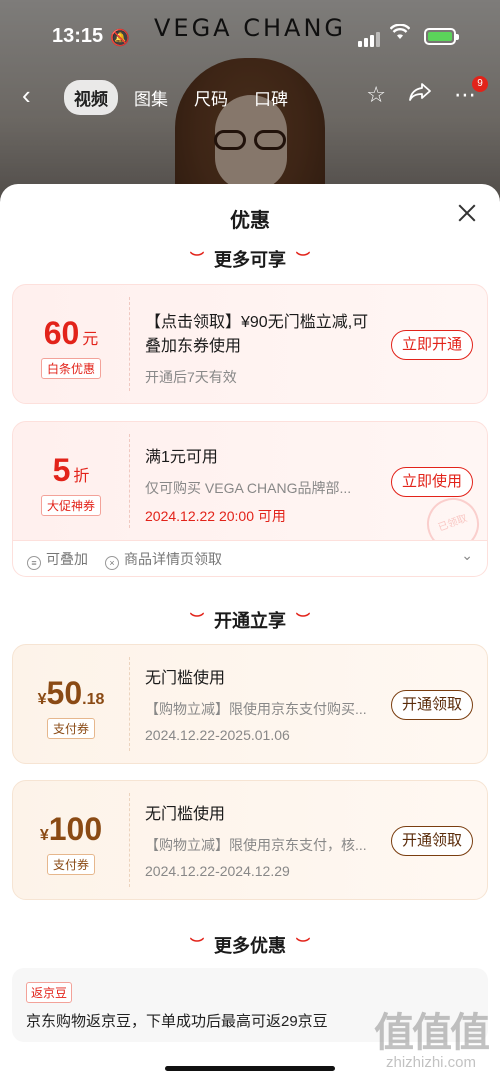 This screenshot has height=1083, width=500. What do you see at coordinates (211, 97) in the screenshot?
I see `tab-size: 尺码` at bounding box center [211, 97].